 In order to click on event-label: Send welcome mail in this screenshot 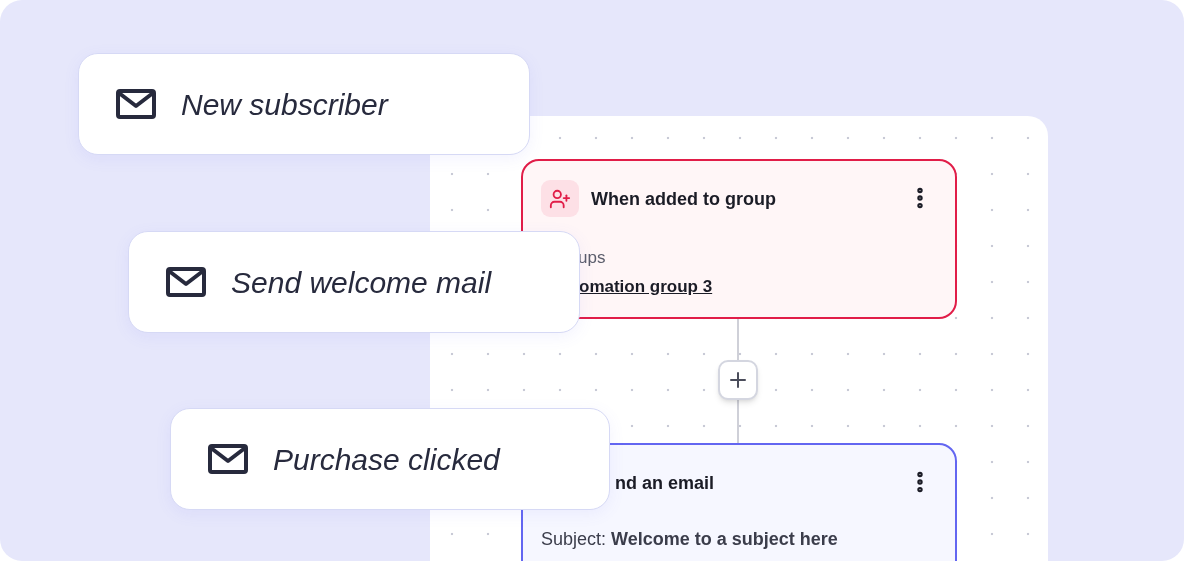, I will do `click(361, 282)`.